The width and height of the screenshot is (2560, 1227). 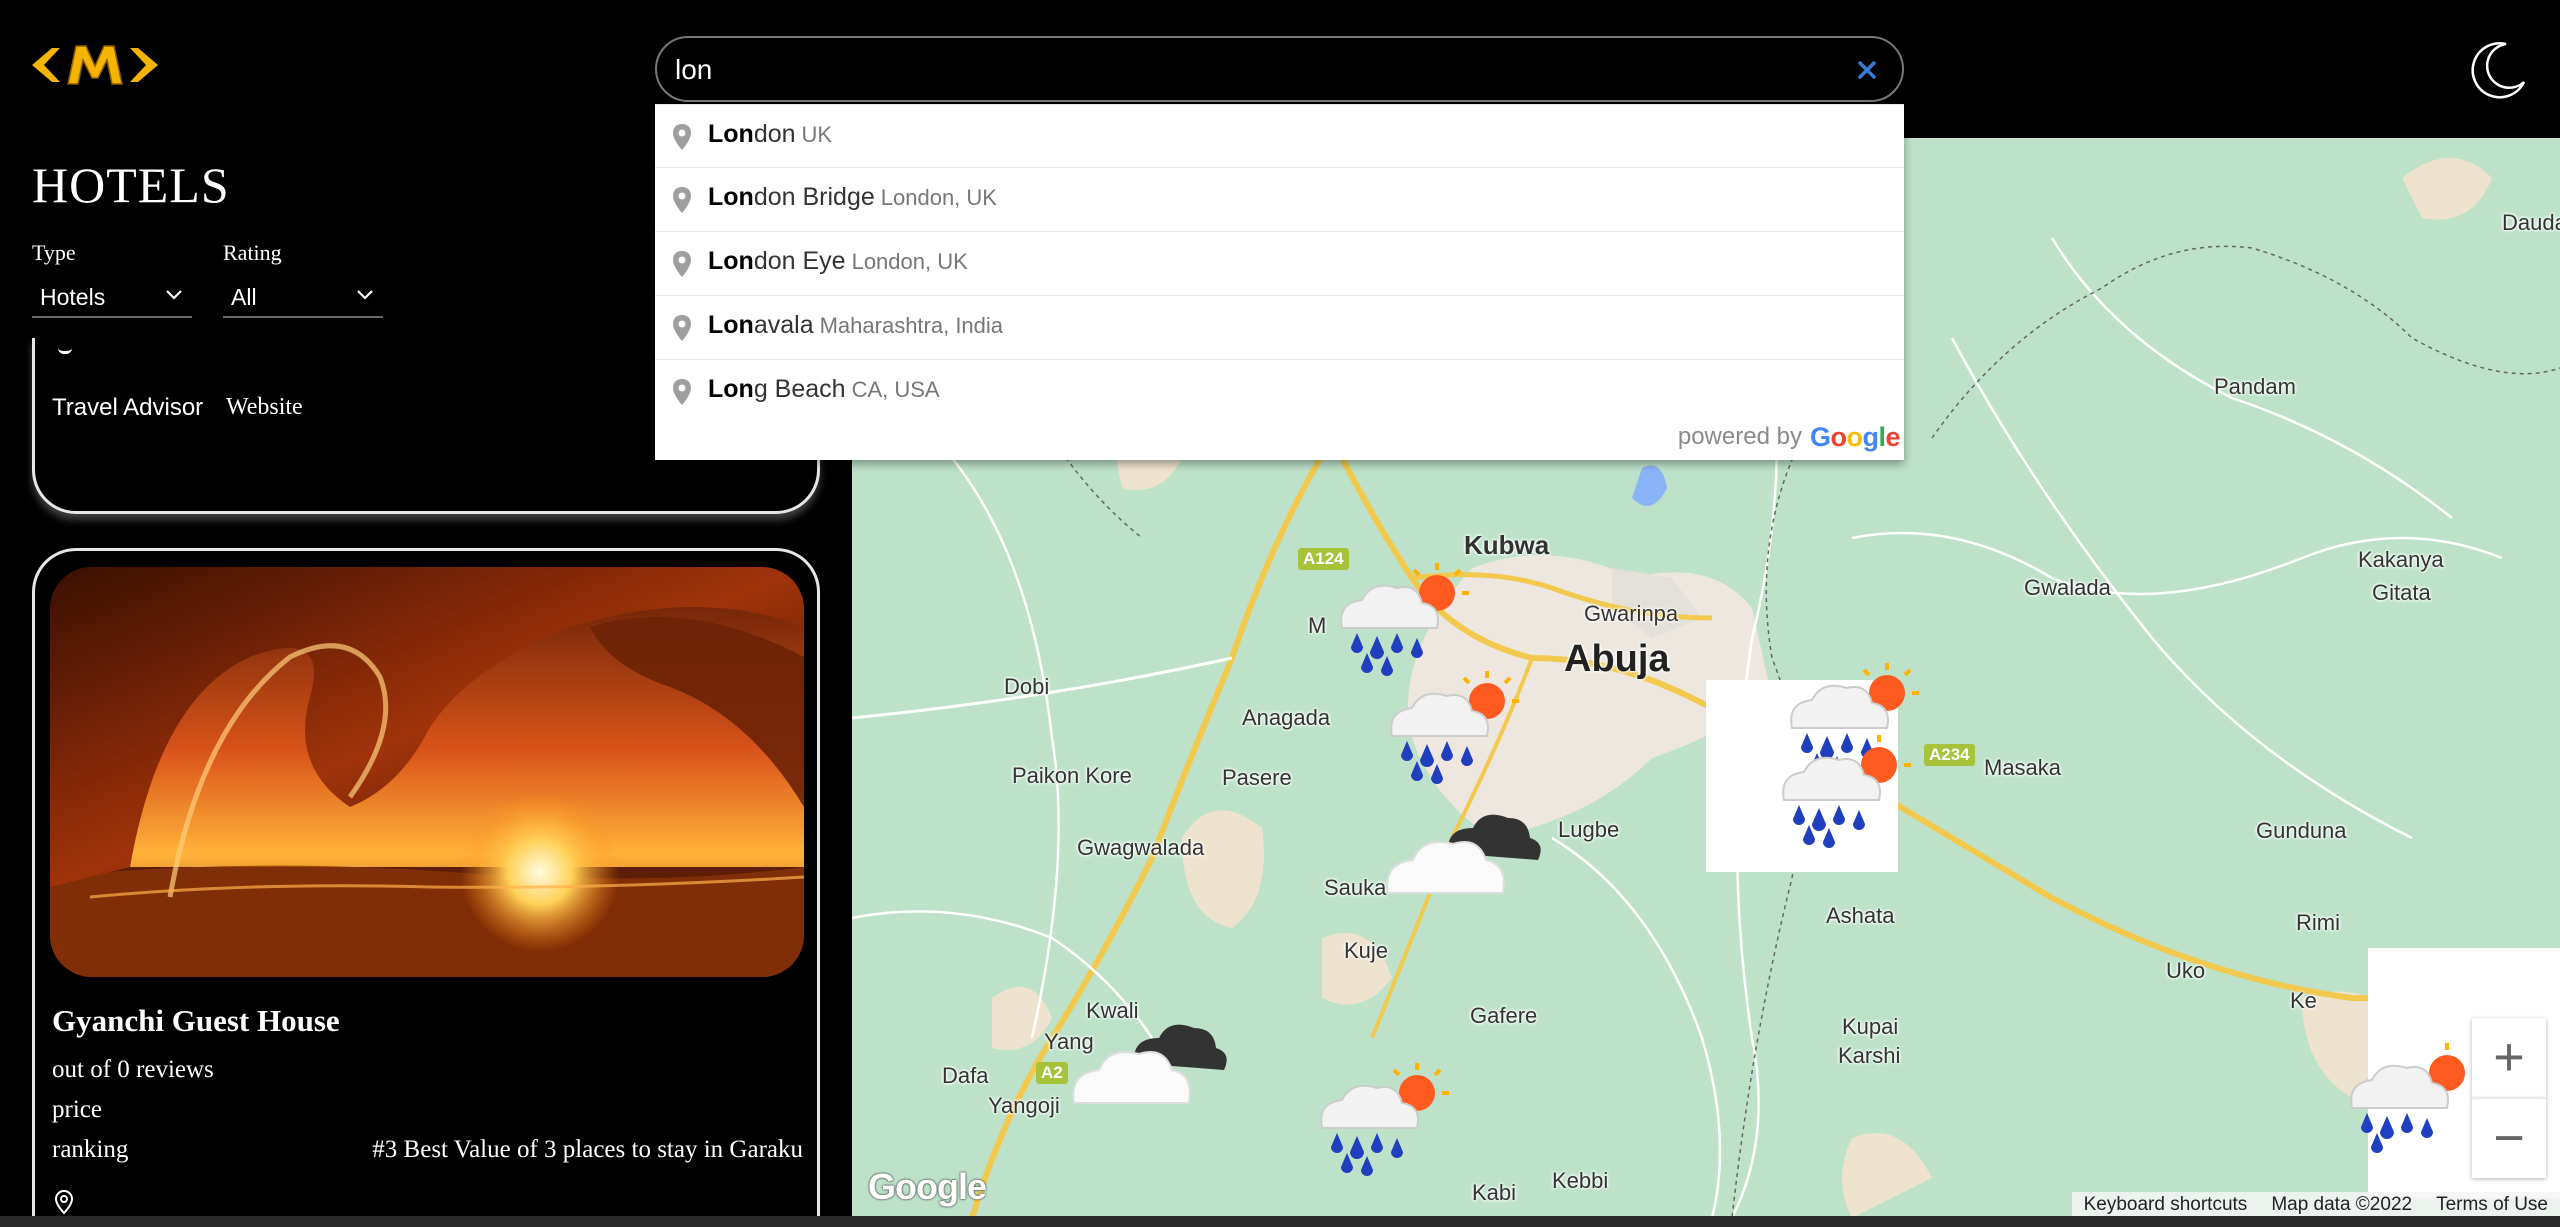 I want to click on map-label: Kabi, so click(x=1494, y=1192).